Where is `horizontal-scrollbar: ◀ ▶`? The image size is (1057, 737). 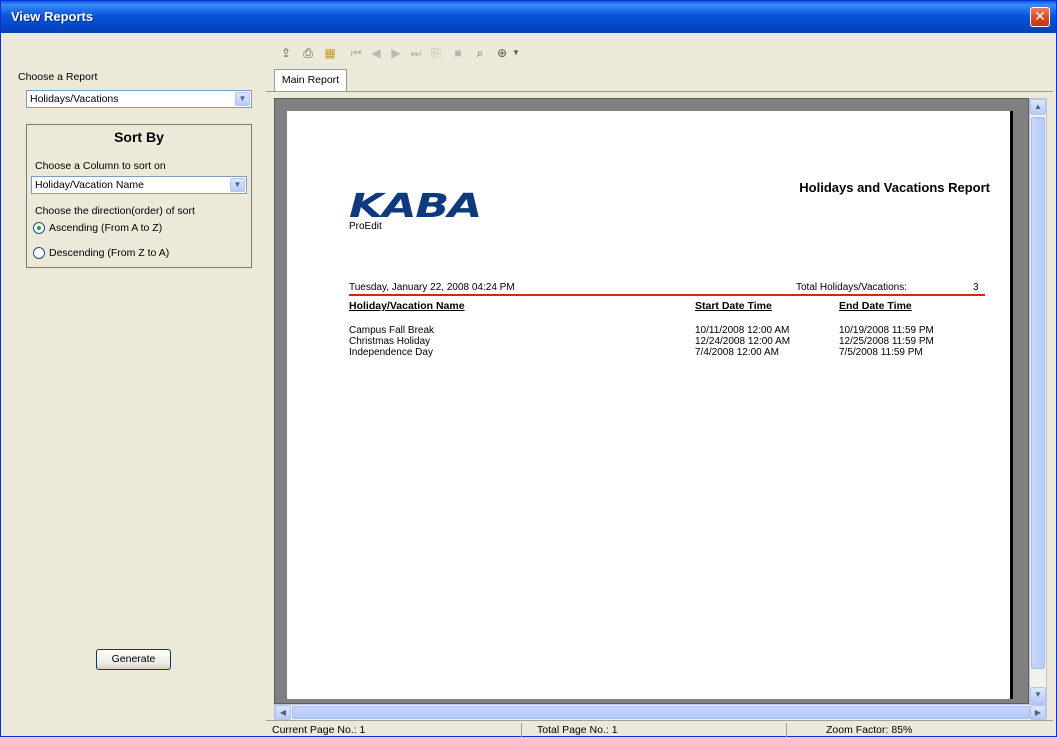 horizontal-scrollbar: ◀ ▶ is located at coordinates (660, 712).